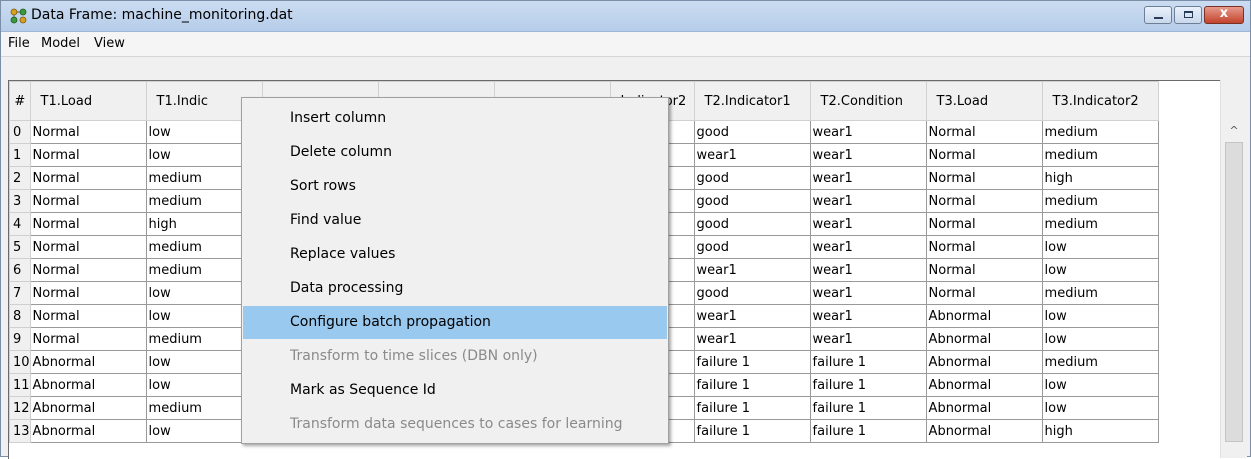 The width and height of the screenshot is (1251, 459). What do you see at coordinates (20, 270) in the screenshot?
I see `row-index: 6` at bounding box center [20, 270].